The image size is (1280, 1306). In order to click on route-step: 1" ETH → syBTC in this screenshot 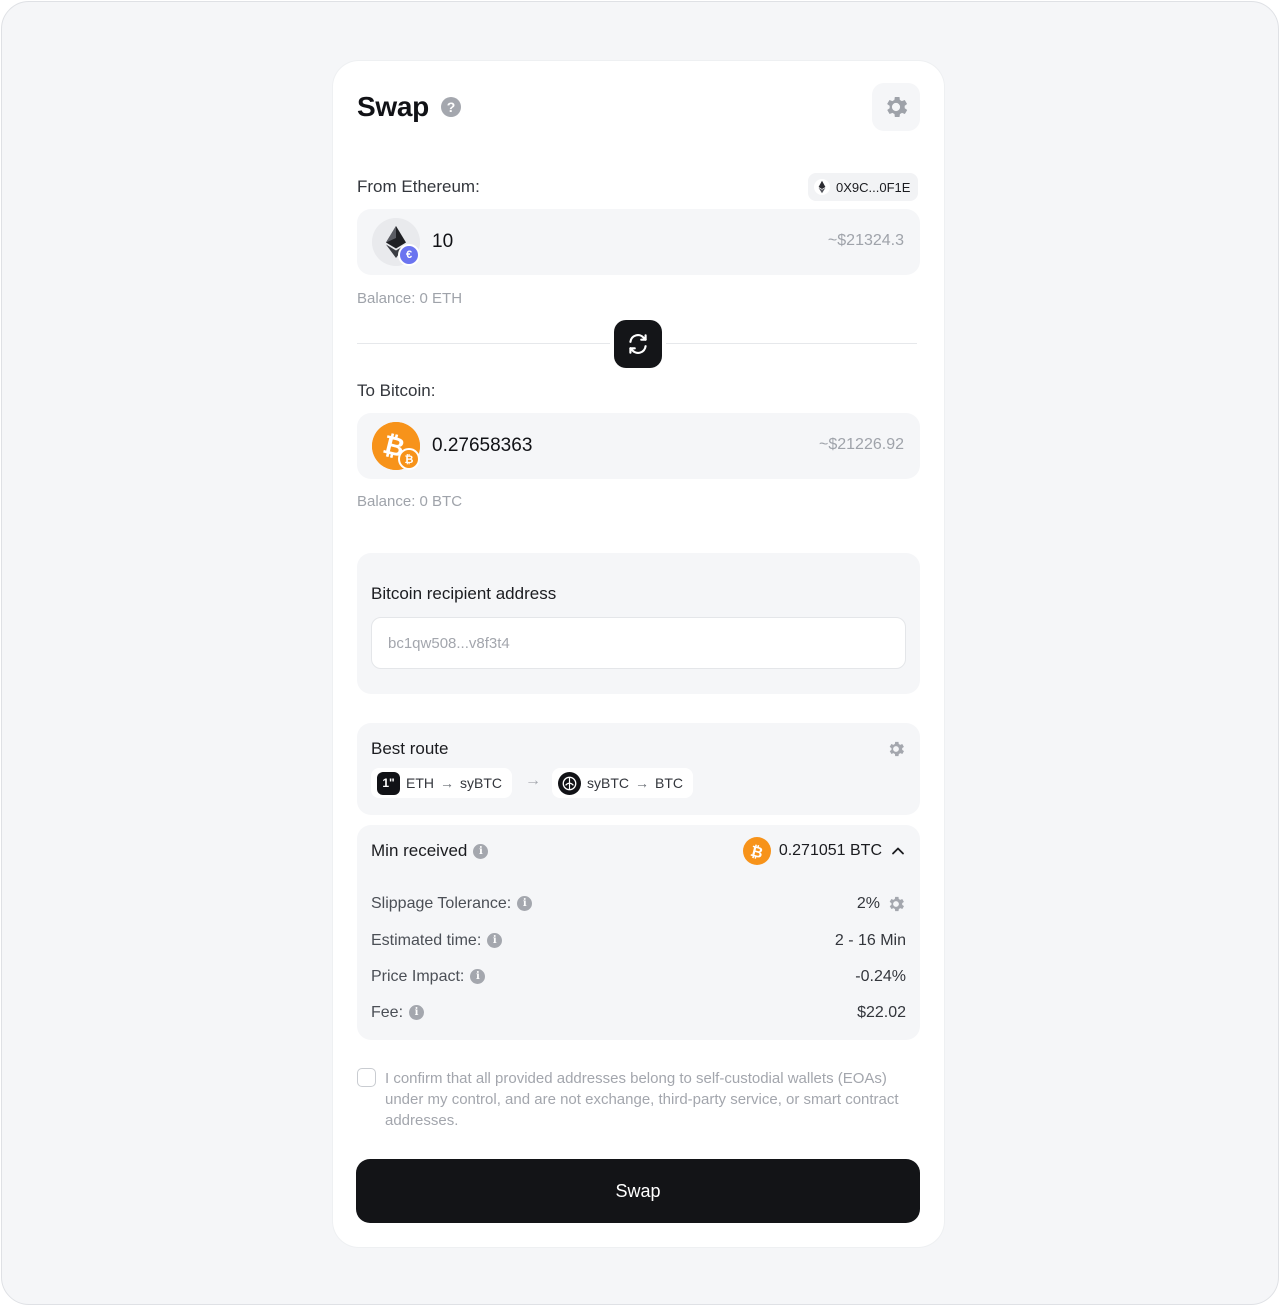, I will do `click(441, 783)`.